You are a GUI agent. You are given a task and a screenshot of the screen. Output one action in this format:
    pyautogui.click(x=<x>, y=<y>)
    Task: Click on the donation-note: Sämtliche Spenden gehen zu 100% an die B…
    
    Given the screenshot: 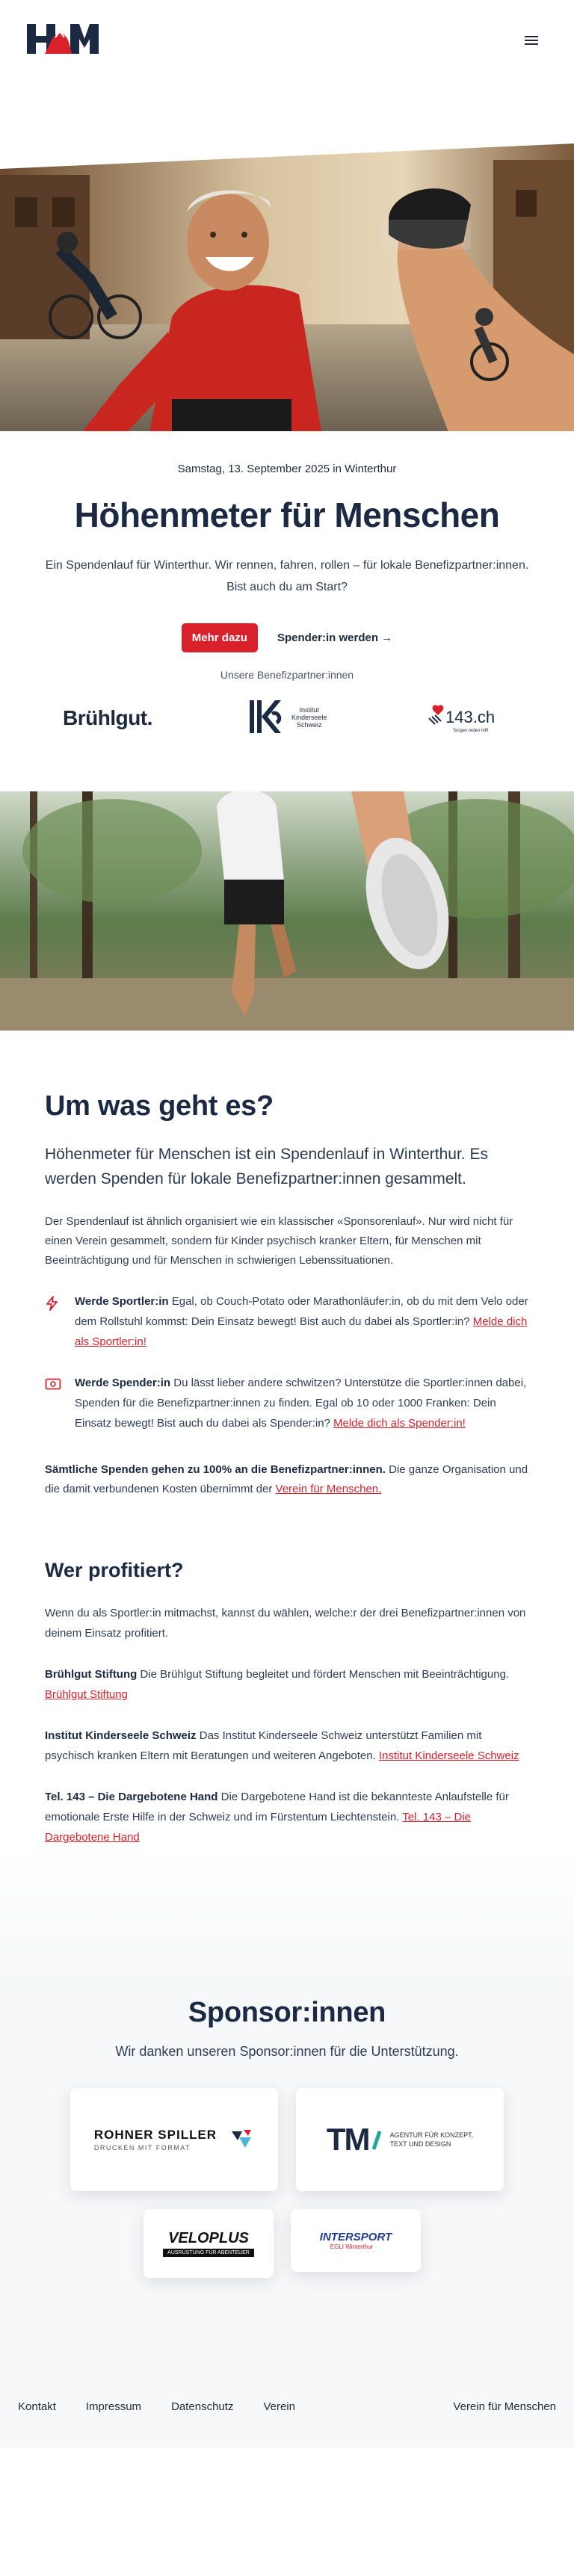 What is the action you would take?
    pyautogui.click(x=287, y=1479)
    